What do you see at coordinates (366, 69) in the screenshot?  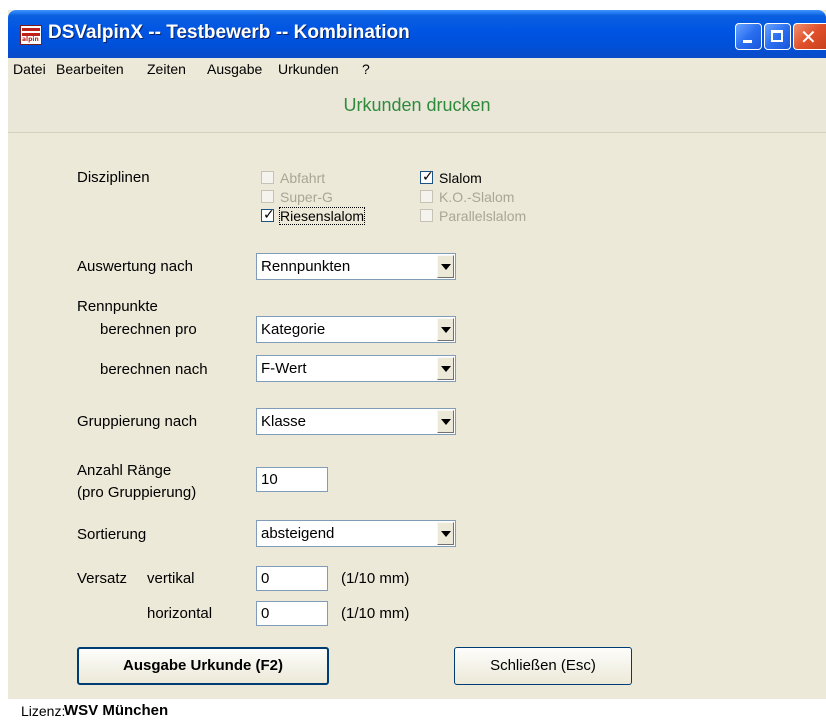 I see `menu-help: ?` at bounding box center [366, 69].